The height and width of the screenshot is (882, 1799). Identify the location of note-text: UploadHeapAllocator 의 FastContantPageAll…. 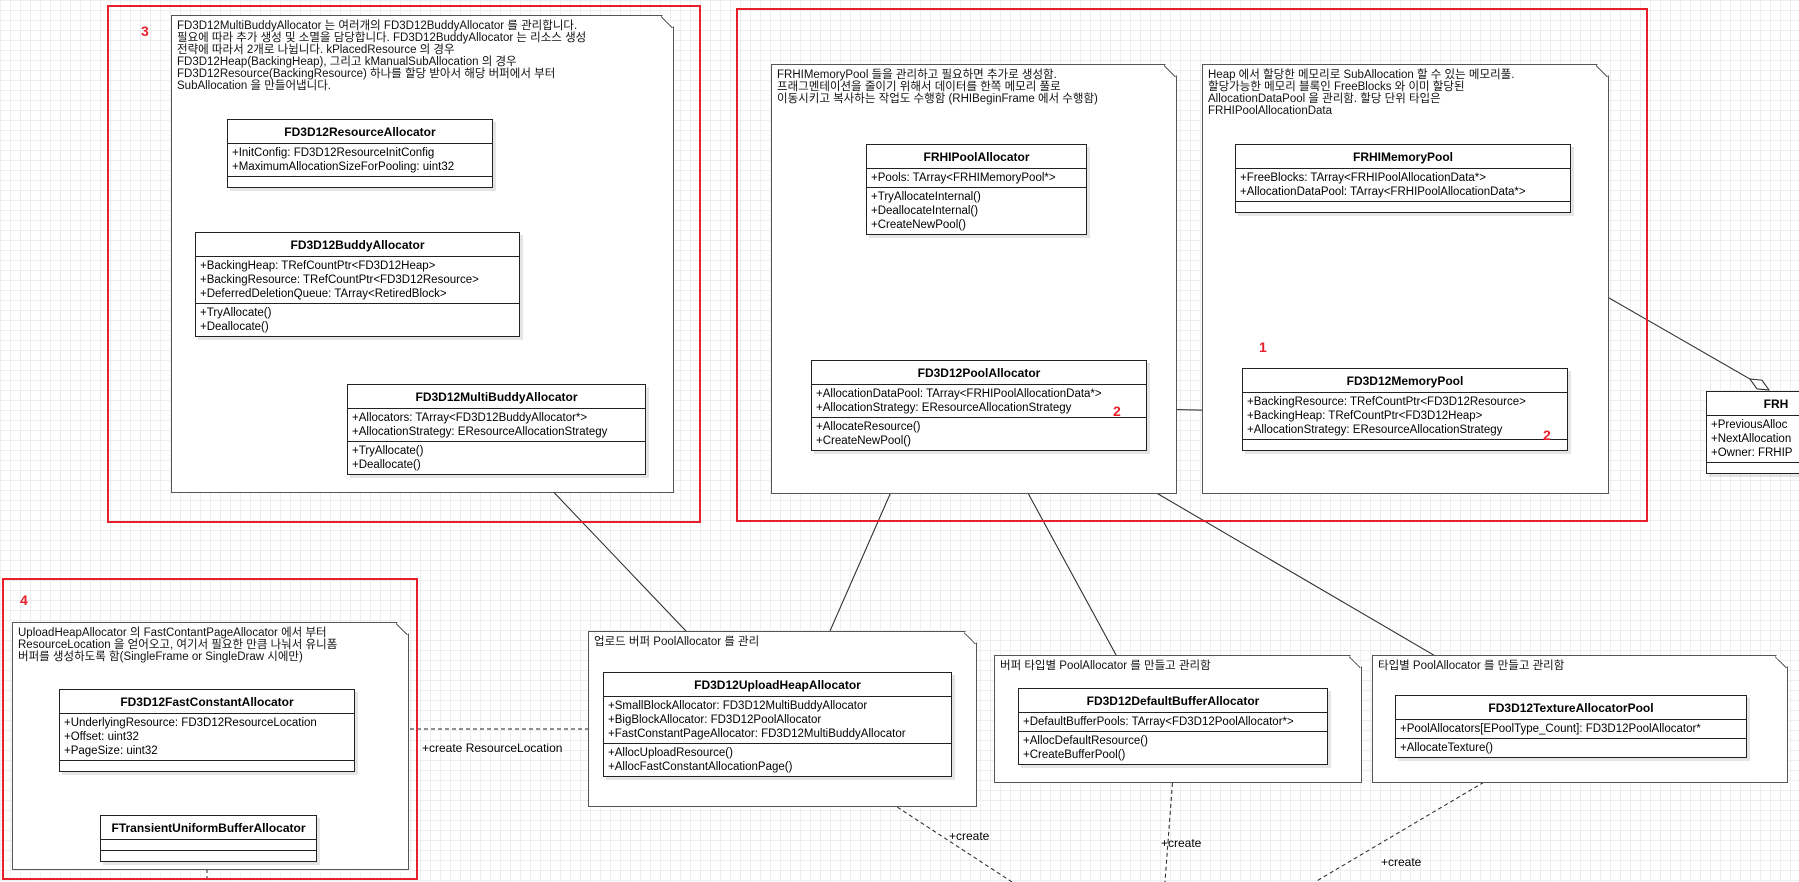
(178, 645).